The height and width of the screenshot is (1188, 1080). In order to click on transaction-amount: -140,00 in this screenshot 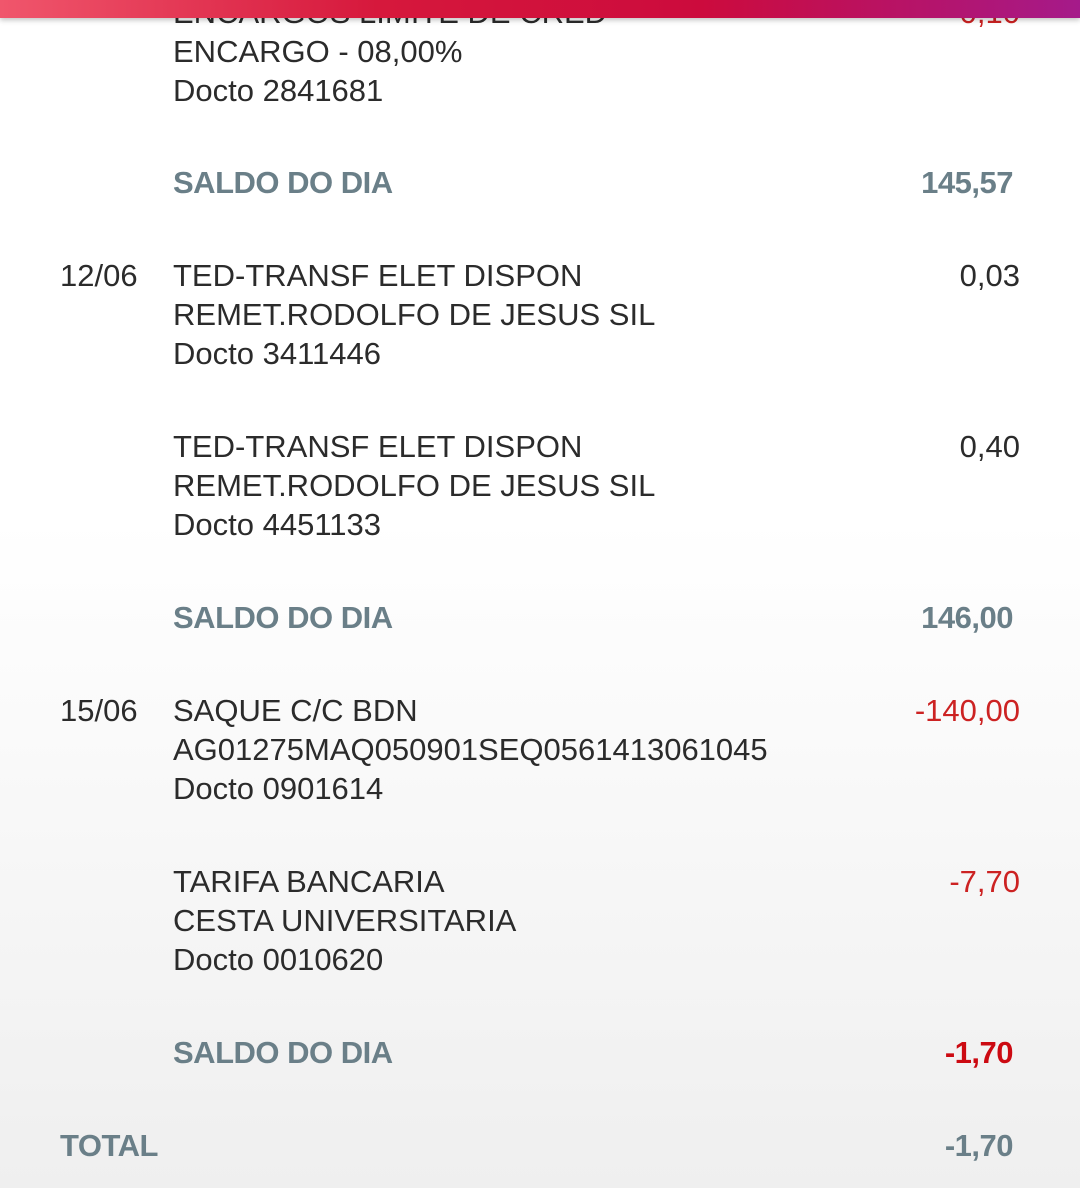, I will do `click(967, 710)`.